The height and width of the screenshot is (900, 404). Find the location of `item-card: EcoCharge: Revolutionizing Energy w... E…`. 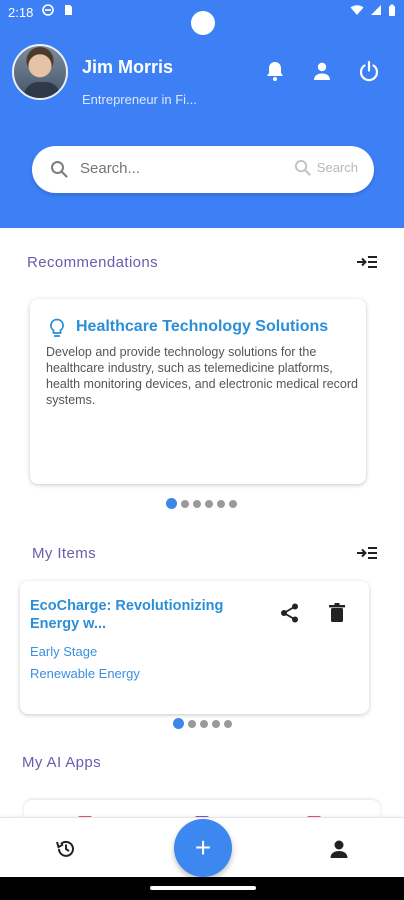

item-card: EcoCharge: Revolutionizing Energy w... E… is located at coordinates (194, 647).